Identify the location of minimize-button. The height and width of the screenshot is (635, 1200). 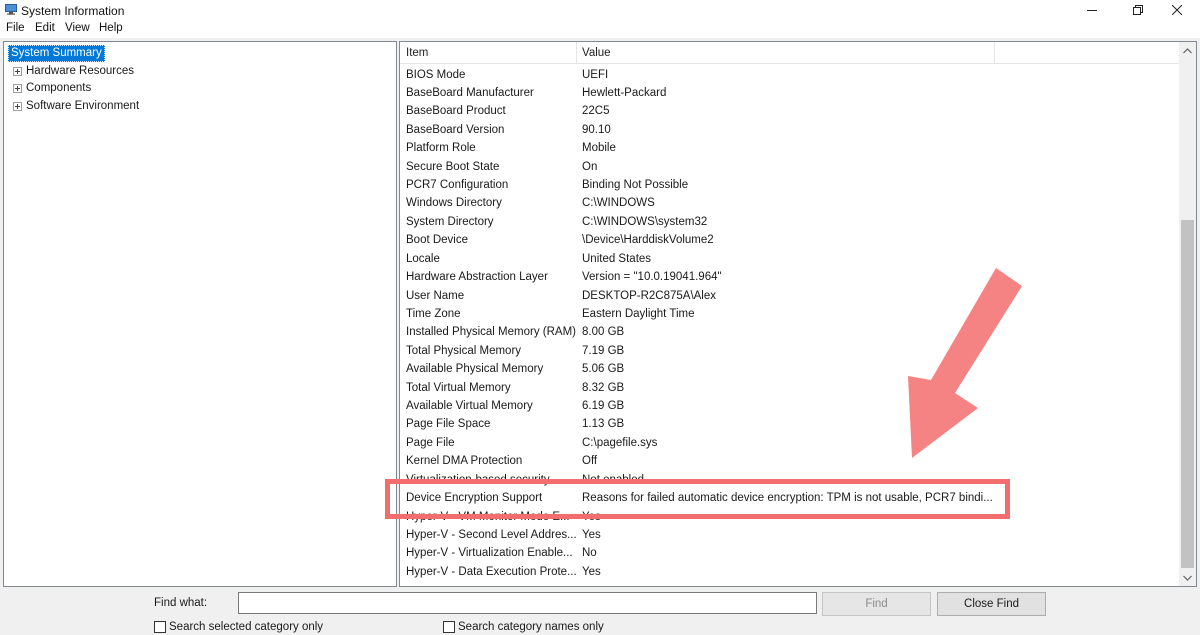
(1092, 11).